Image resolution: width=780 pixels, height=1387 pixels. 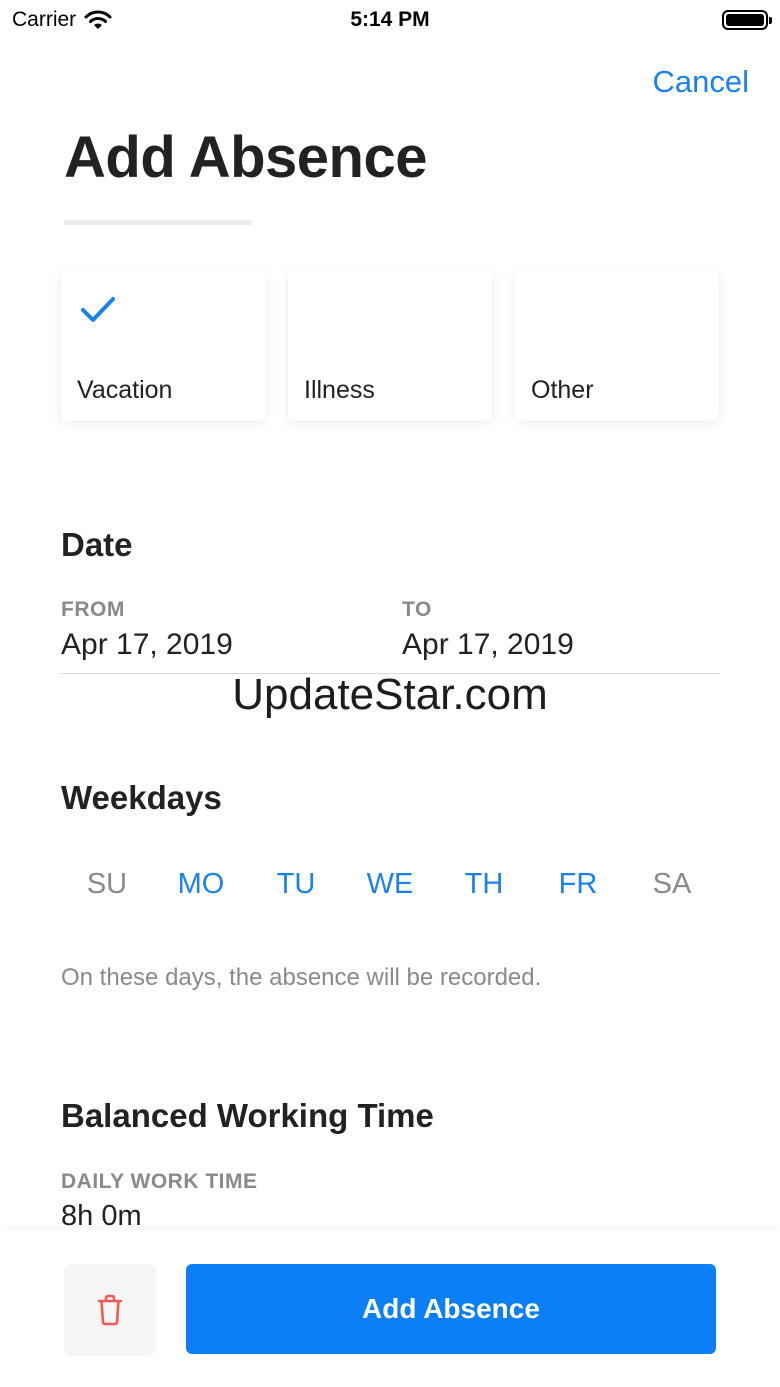 I want to click on weekday-sunday: SU, so click(x=107, y=884).